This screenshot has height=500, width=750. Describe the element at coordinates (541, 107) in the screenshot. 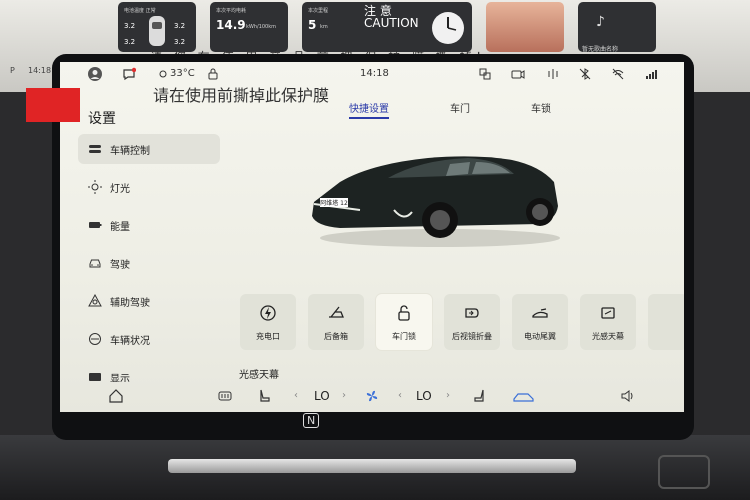

I see `tab-locks: 车锁` at that location.